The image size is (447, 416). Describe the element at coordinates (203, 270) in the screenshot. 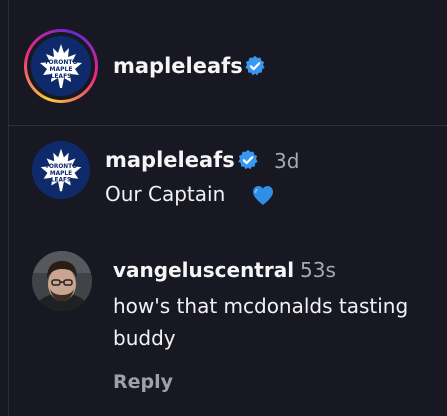

I see `comment-username: vangeluscentral` at that location.